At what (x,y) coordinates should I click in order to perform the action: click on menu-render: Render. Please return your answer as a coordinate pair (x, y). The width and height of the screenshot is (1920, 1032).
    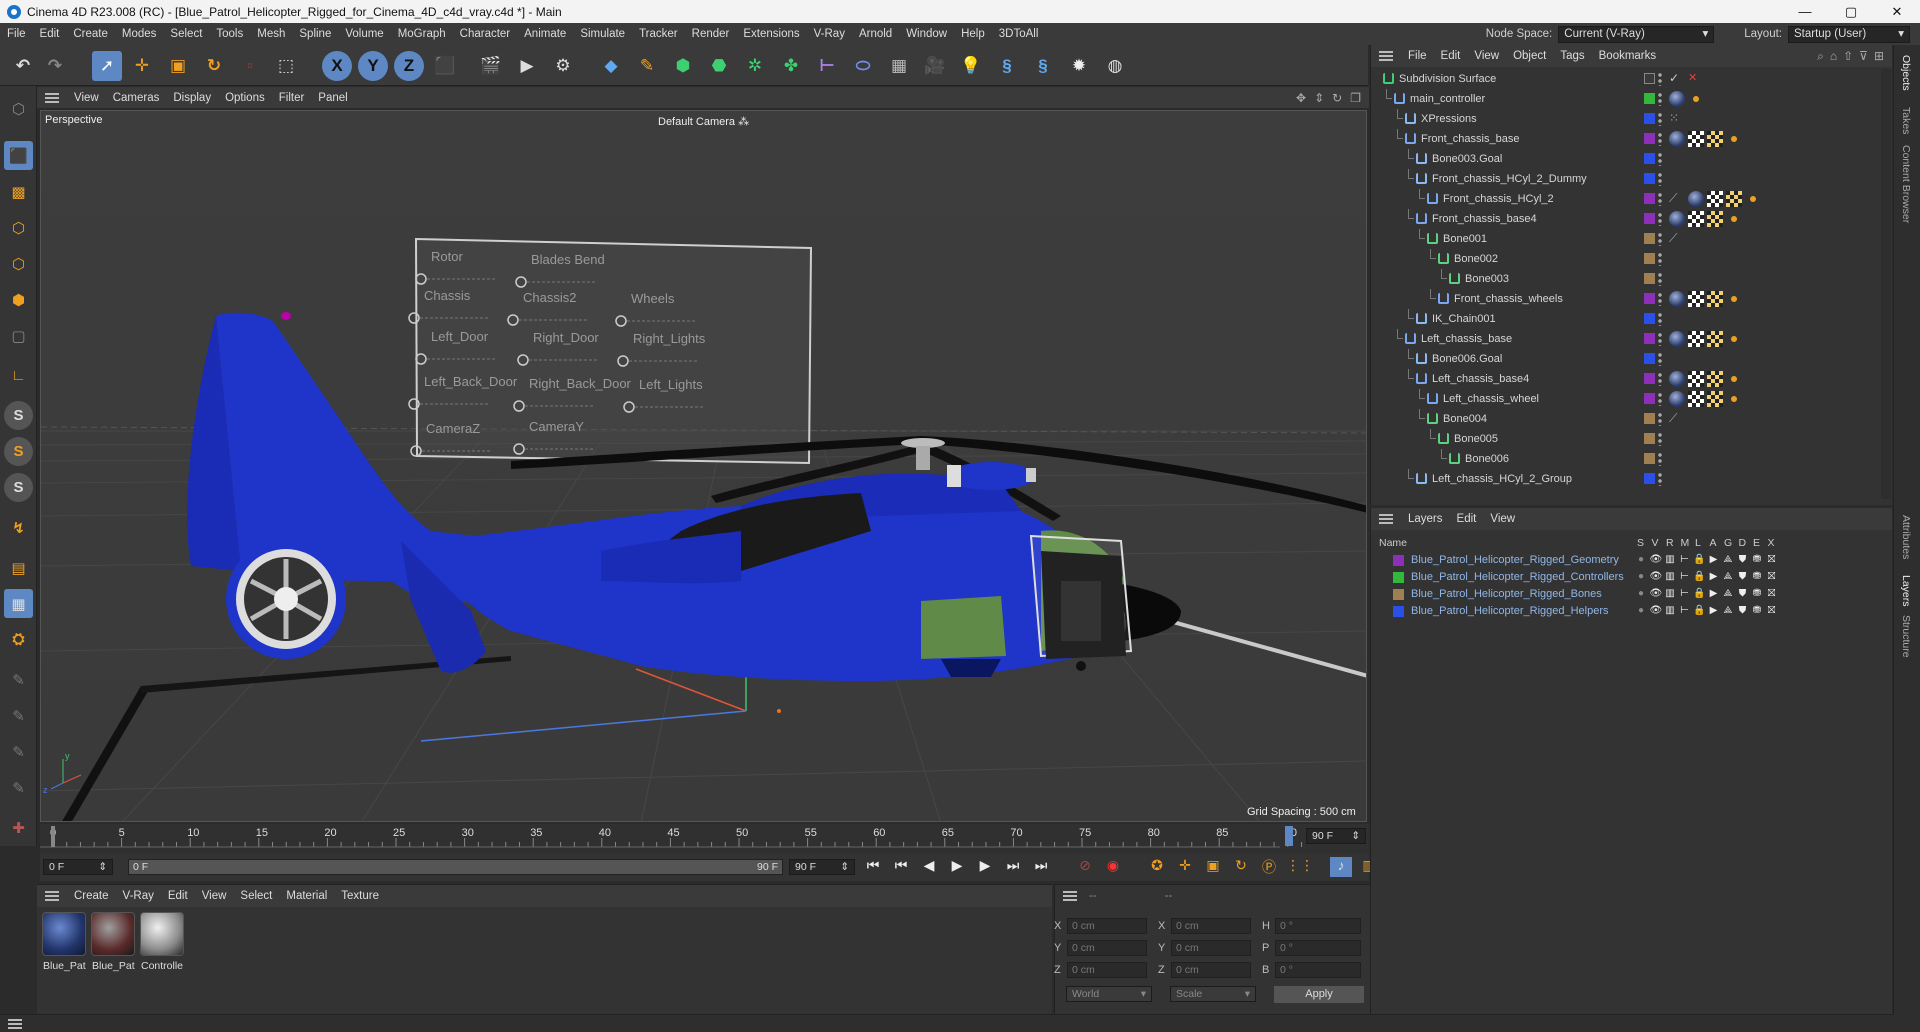
    Looking at the image, I should click on (711, 34).